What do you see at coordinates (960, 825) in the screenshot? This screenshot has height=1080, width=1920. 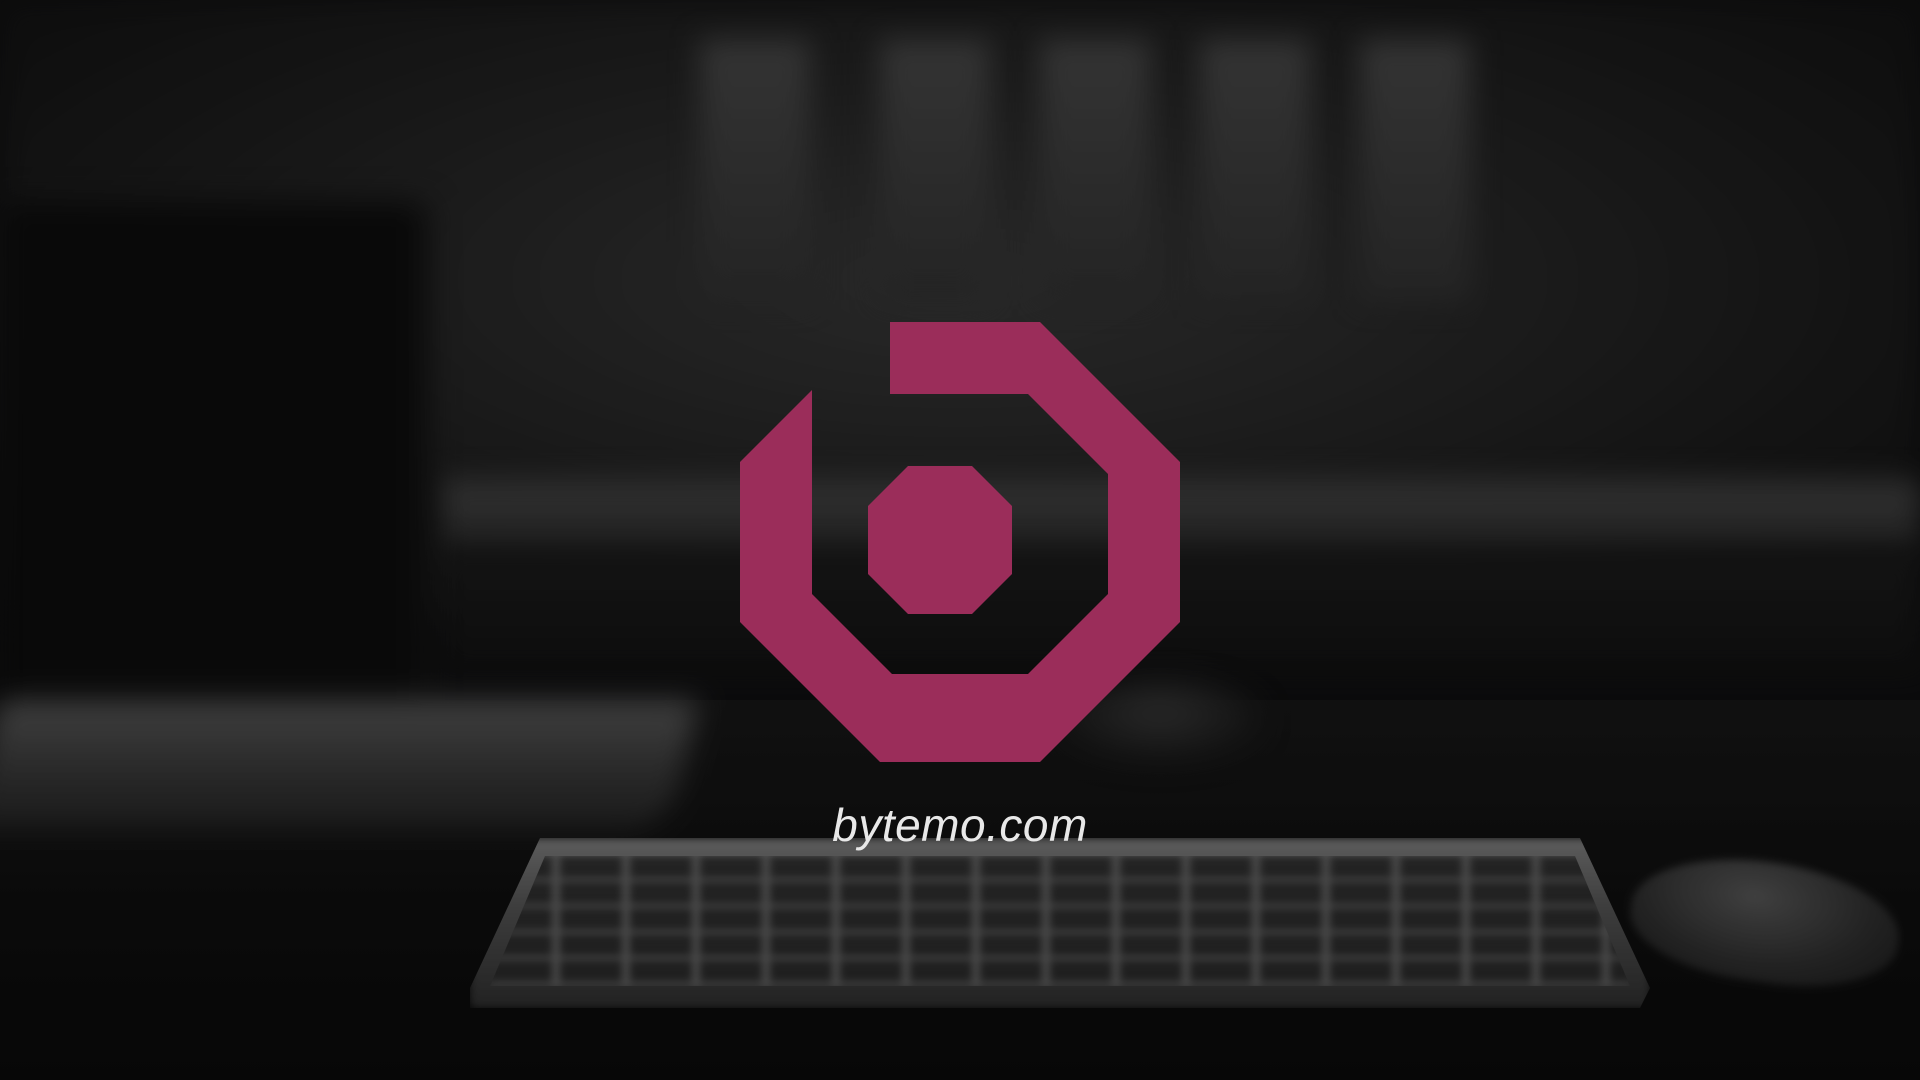 I see `website-url: bytemo.com` at bounding box center [960, 825].